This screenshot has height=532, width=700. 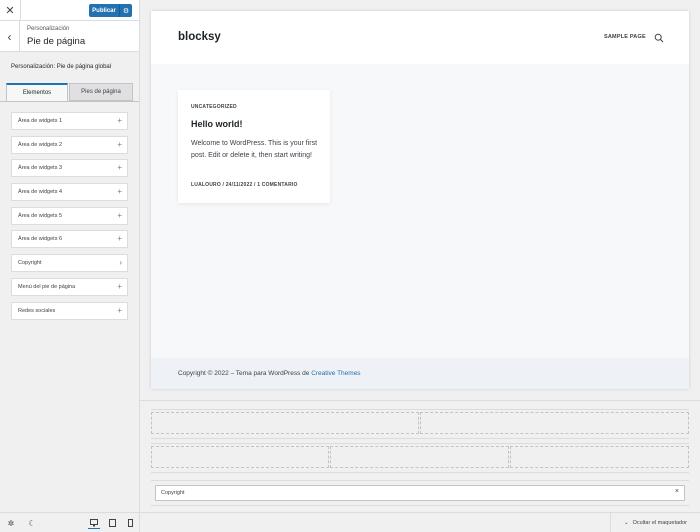 I want to click on publish-settings-button: ⚙, so click(x=125, y=10).